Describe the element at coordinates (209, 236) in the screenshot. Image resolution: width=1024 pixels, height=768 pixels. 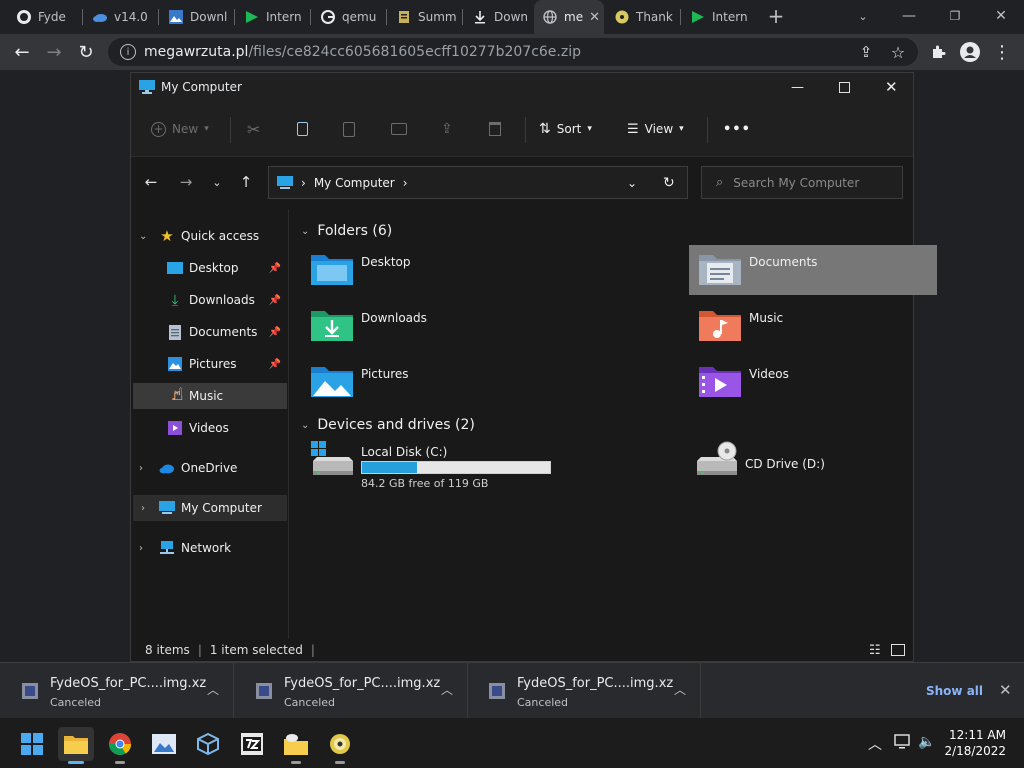
I see `sidebar-quick-access: ⌄ ★ Quick access` at that location.